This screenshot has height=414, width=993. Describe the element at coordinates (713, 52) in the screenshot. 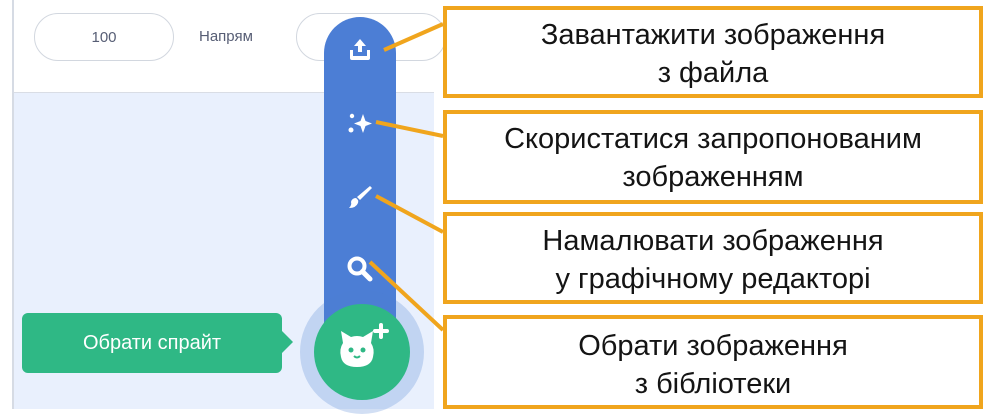

I see `callout-upload: Завантажити зображення з файла` at that location.